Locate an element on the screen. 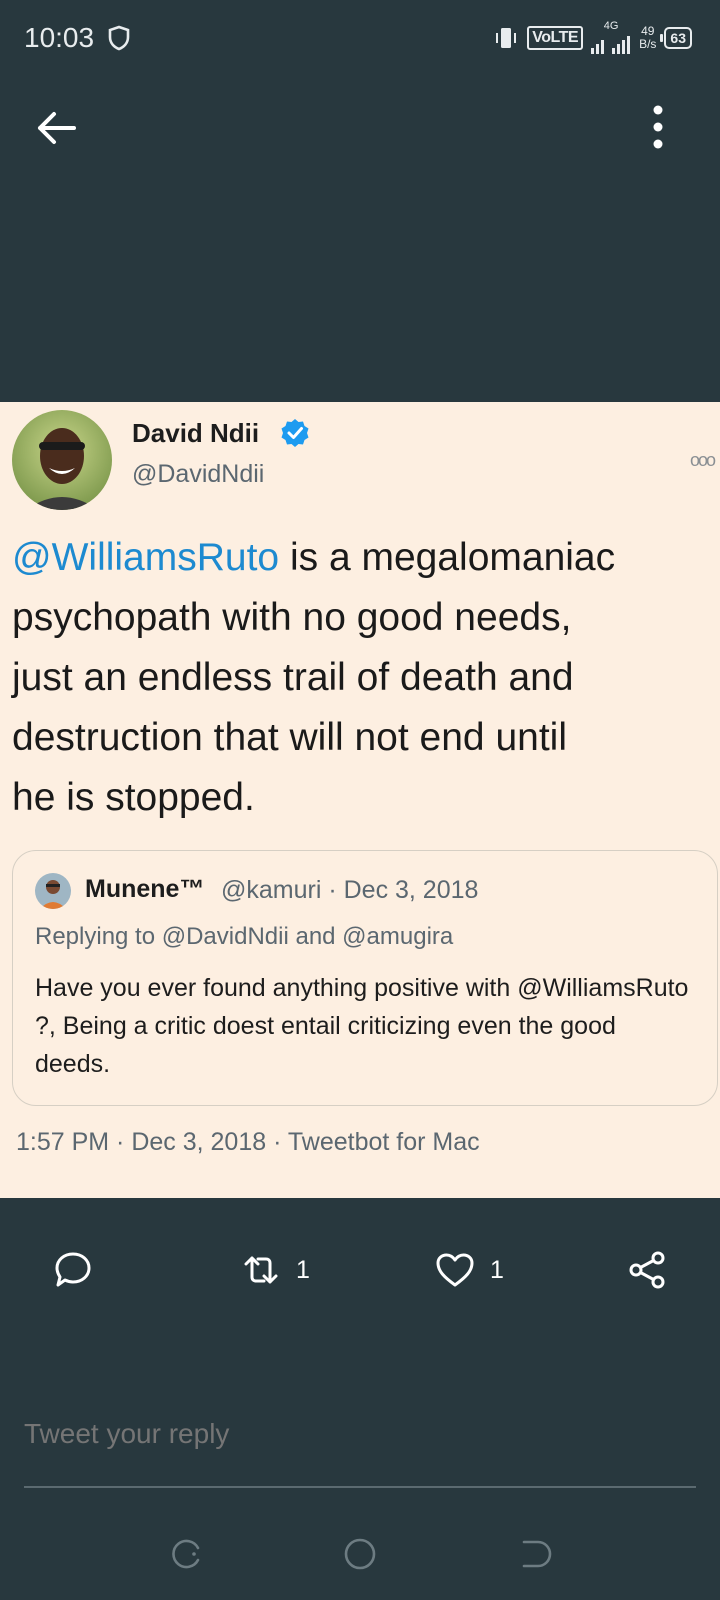 This screenshot has width=720, height=1600. reply-button is located at coordinates (73, 1270).